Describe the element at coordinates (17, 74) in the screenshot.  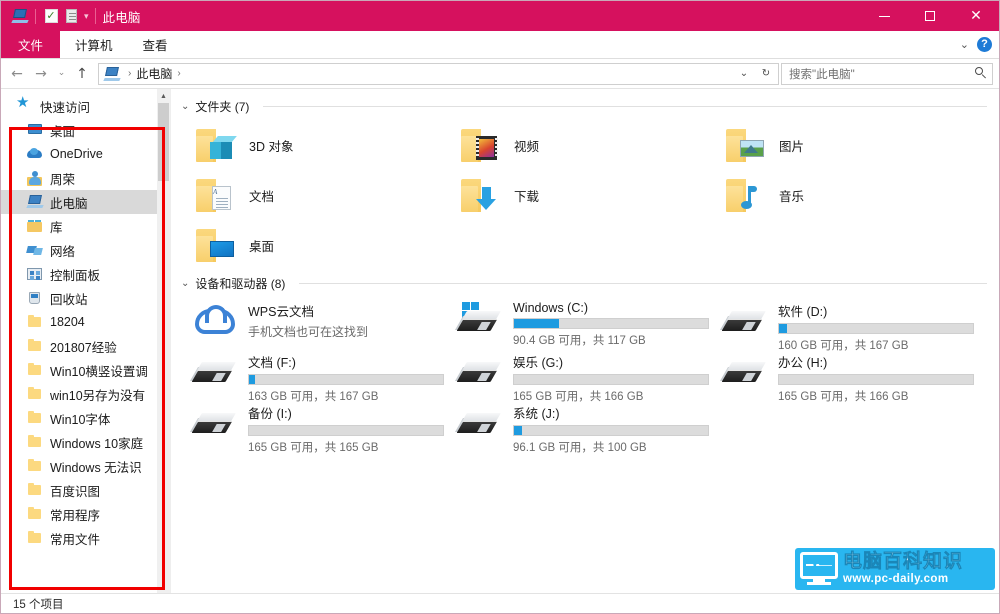
I see `back-button: ←` at that location.